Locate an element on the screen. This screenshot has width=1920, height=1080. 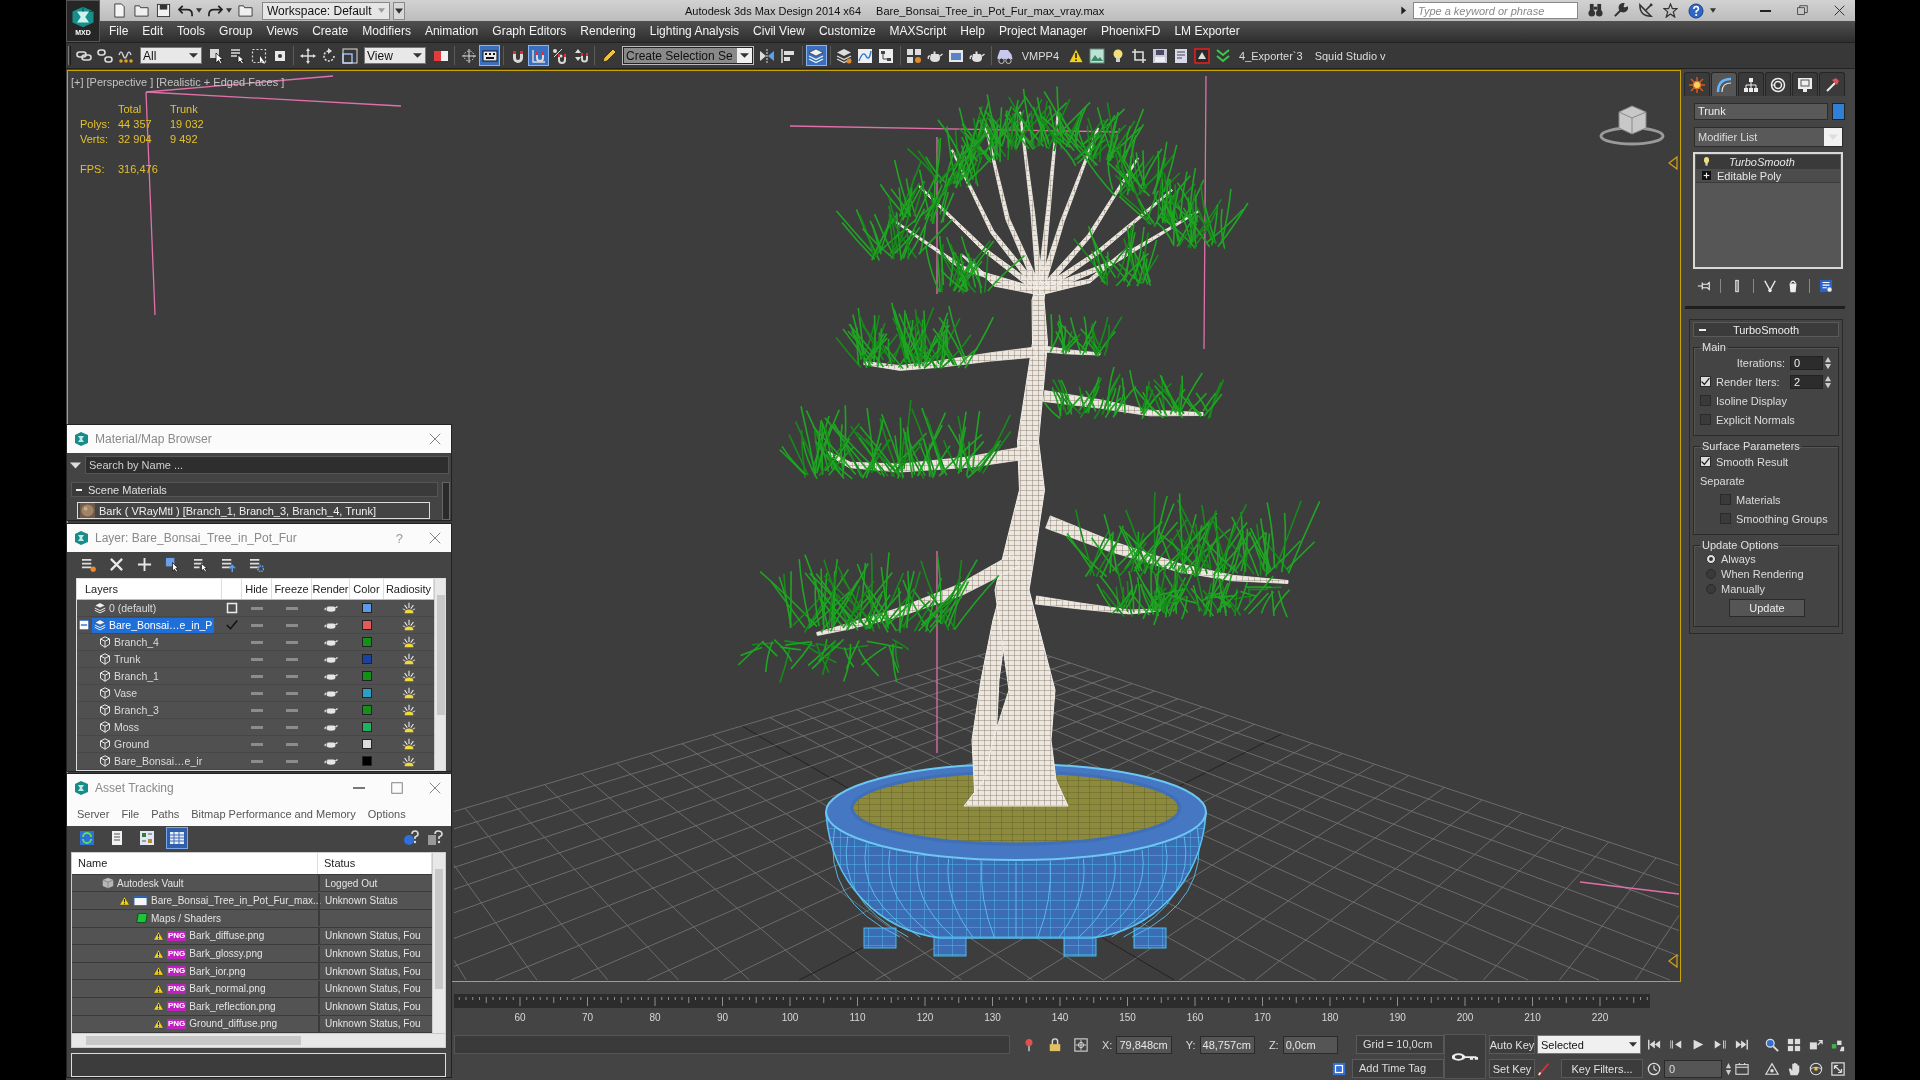
down-triangle-icon is located at coordinates (75, 465).